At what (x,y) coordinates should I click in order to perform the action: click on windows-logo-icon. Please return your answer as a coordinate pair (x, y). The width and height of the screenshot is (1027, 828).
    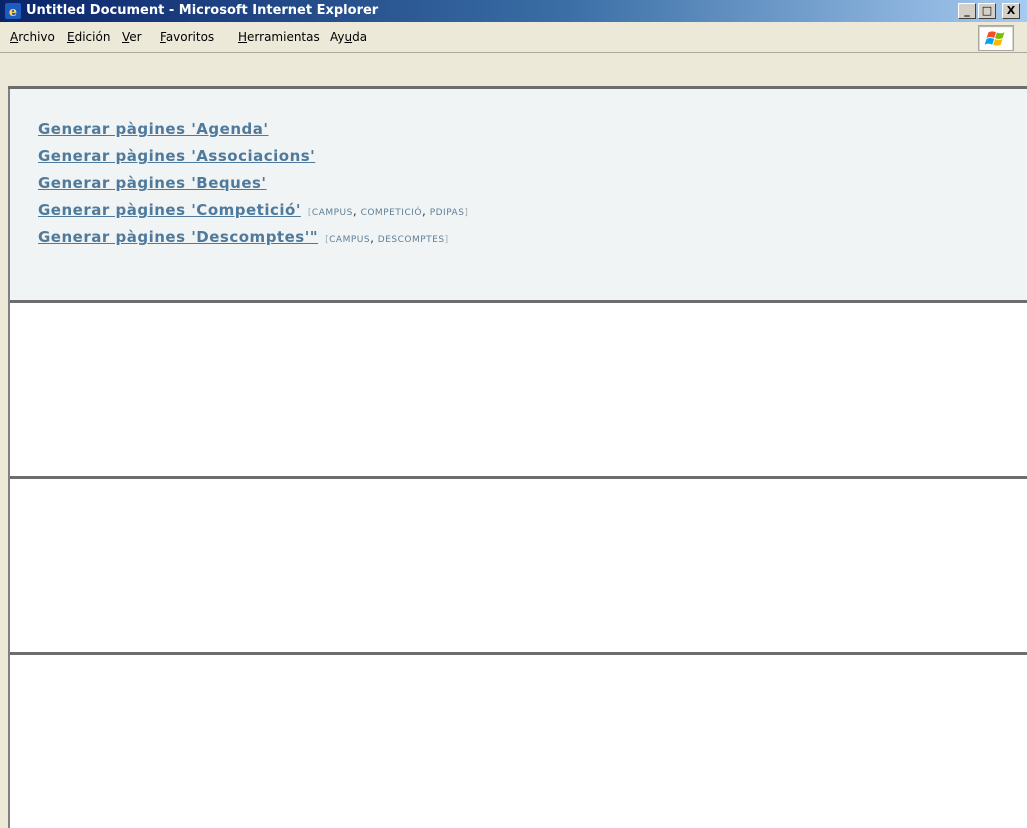
    Looking at the image, I should click on (996, 38).